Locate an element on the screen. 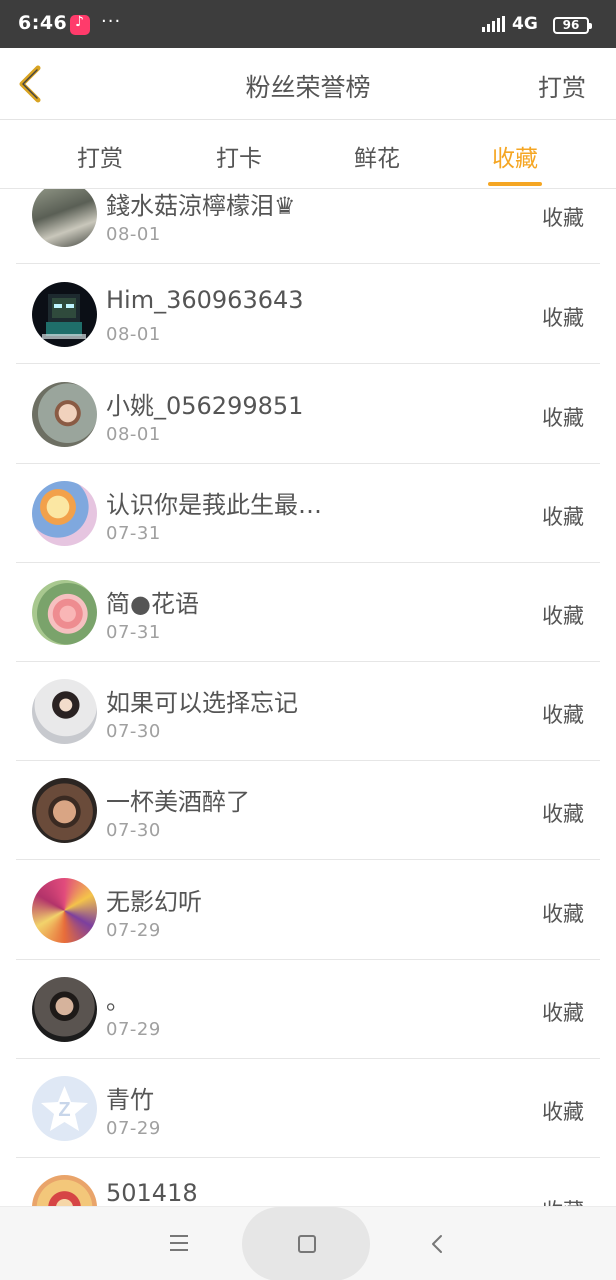 The image size is (616, 1280). list-item: 501418 收藏 is located at coordinates (308, 1182).